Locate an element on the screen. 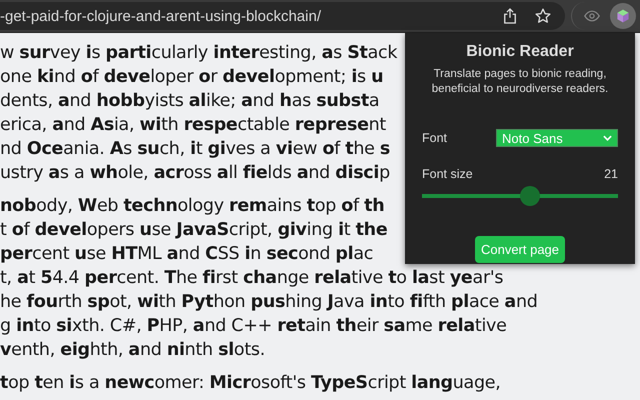  article-text-line: top ten is a newcomer: Microsoft's TypeScript language, is located at coordinates (250, 383).